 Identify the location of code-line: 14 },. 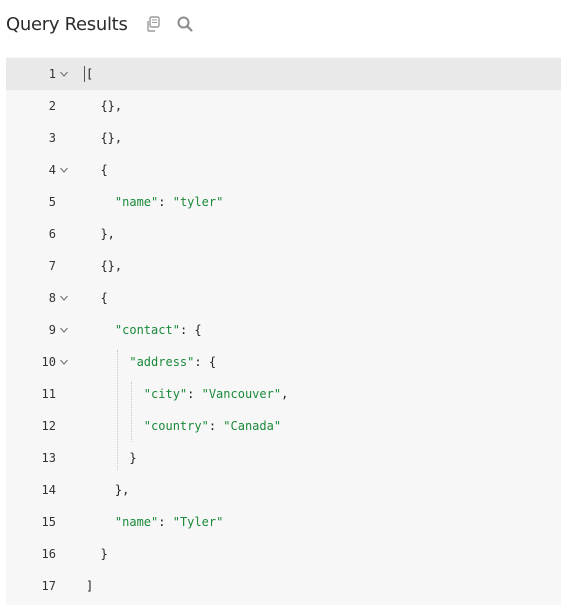
(283, 490).